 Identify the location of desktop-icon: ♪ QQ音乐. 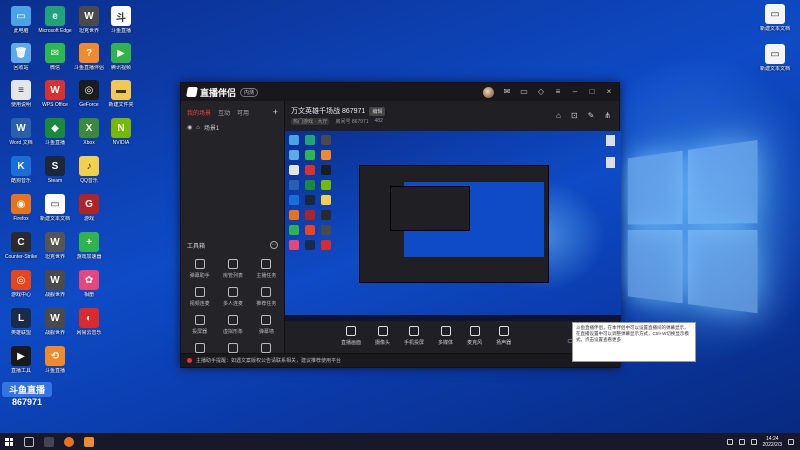
(89, 170).